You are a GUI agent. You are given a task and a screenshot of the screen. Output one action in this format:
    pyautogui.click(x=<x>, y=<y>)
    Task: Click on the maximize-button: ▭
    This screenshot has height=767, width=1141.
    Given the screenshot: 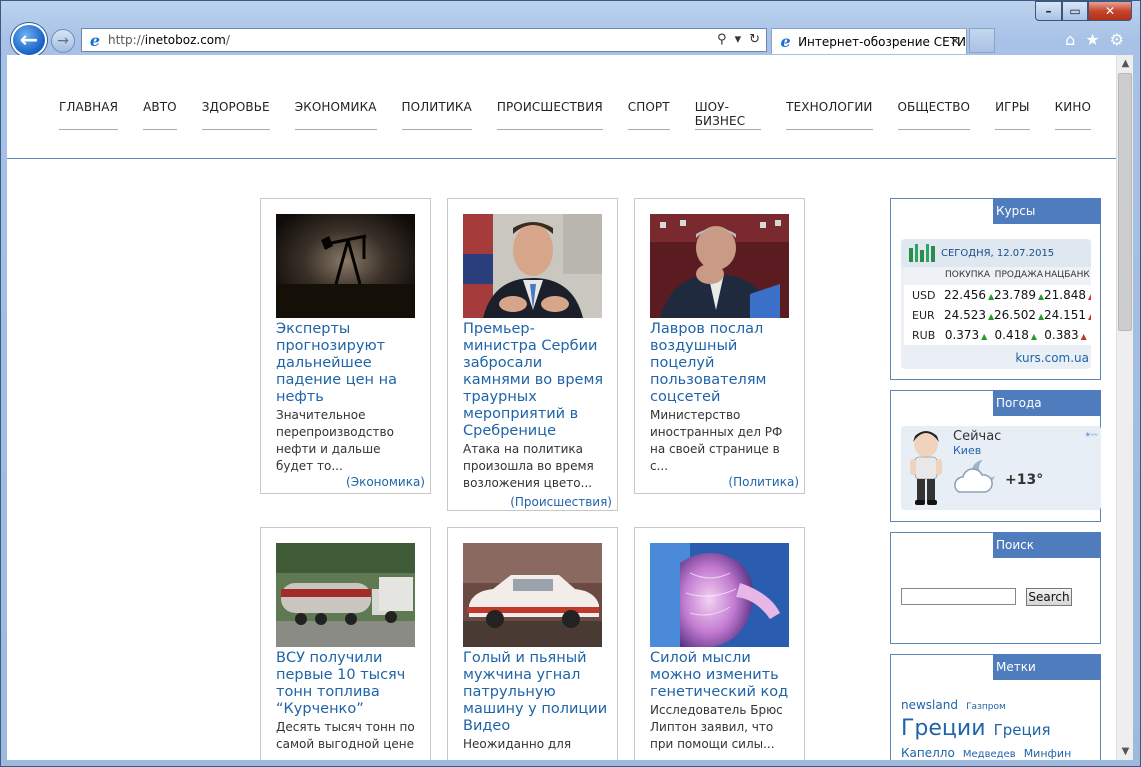 What is the action you would take?
    pyautogui.click(x=1075, y=11)
    